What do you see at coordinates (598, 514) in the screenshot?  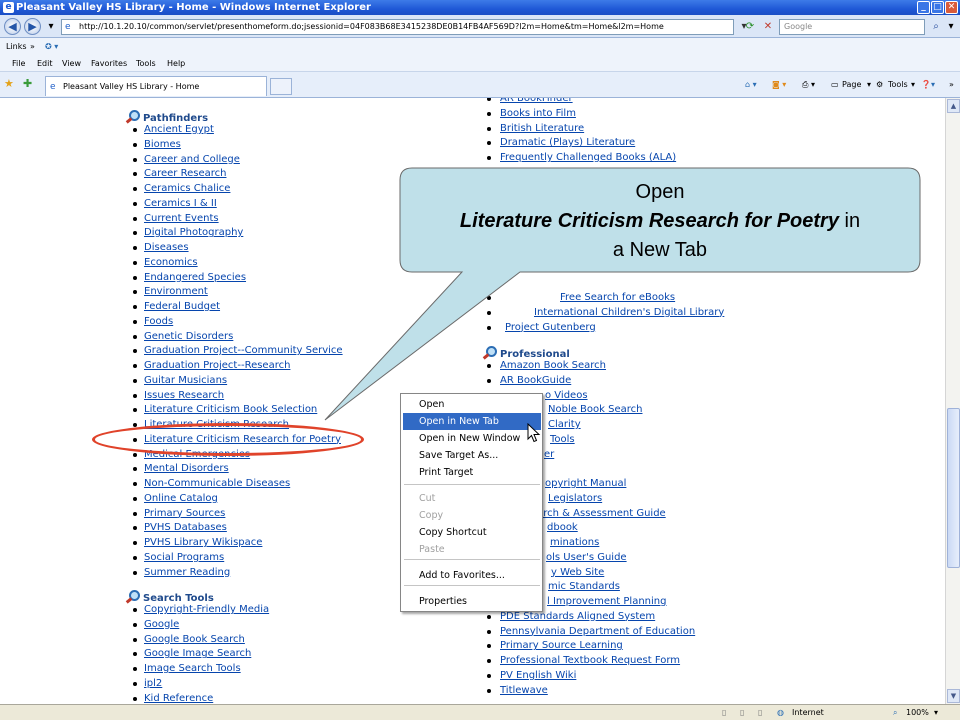 I see `link-earch-assessment-guide: earch & Assessment Guide` at bounding box center [598, 514].